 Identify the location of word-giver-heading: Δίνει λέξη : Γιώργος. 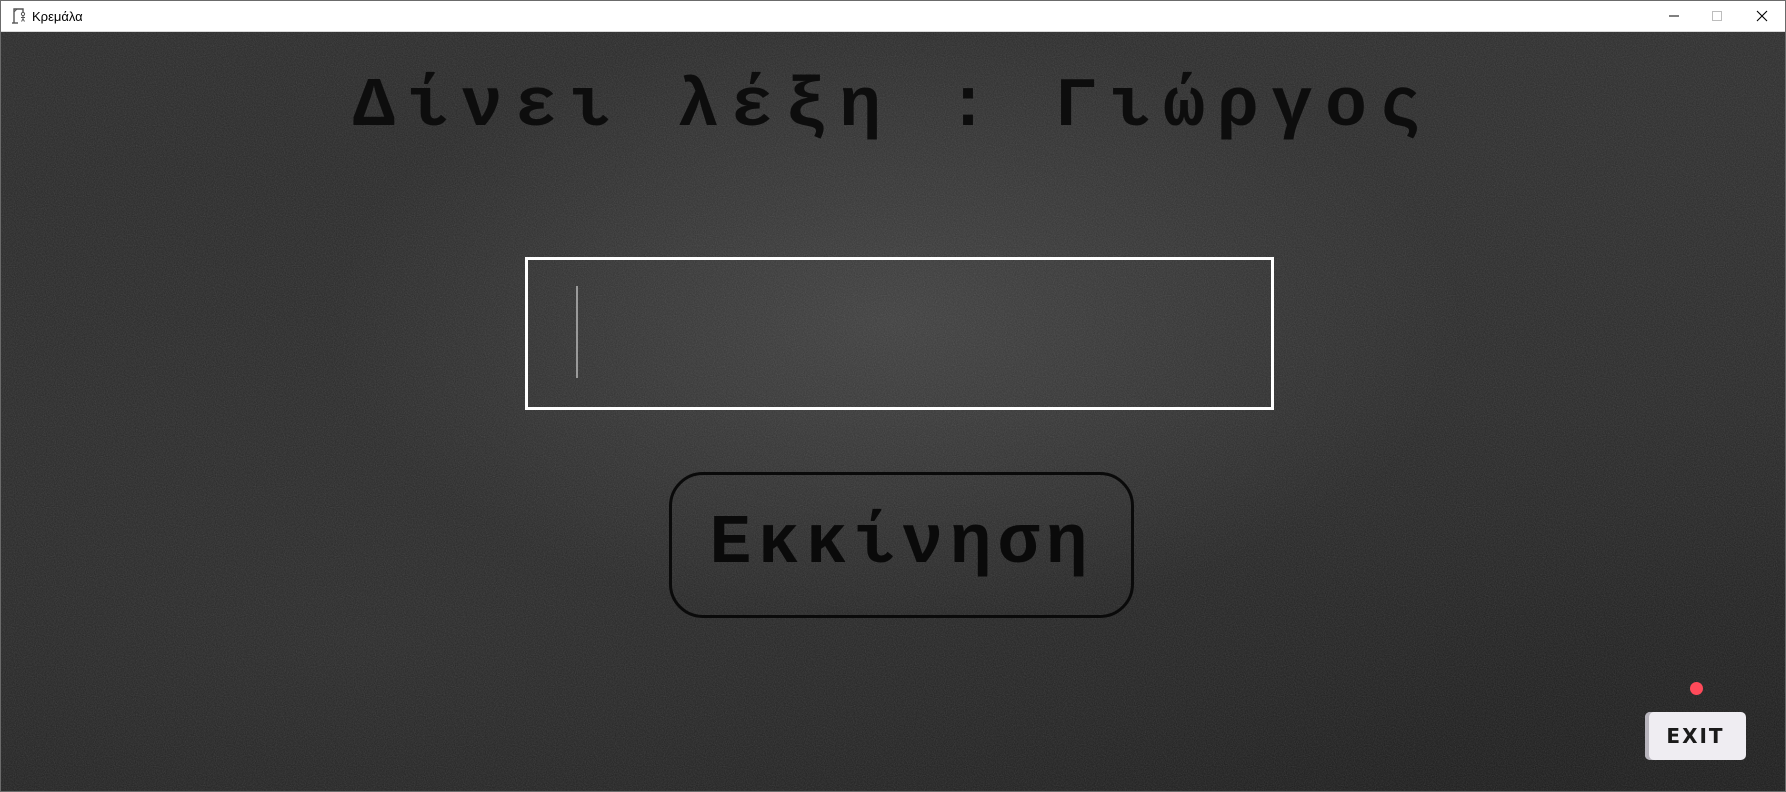
(893, 107).